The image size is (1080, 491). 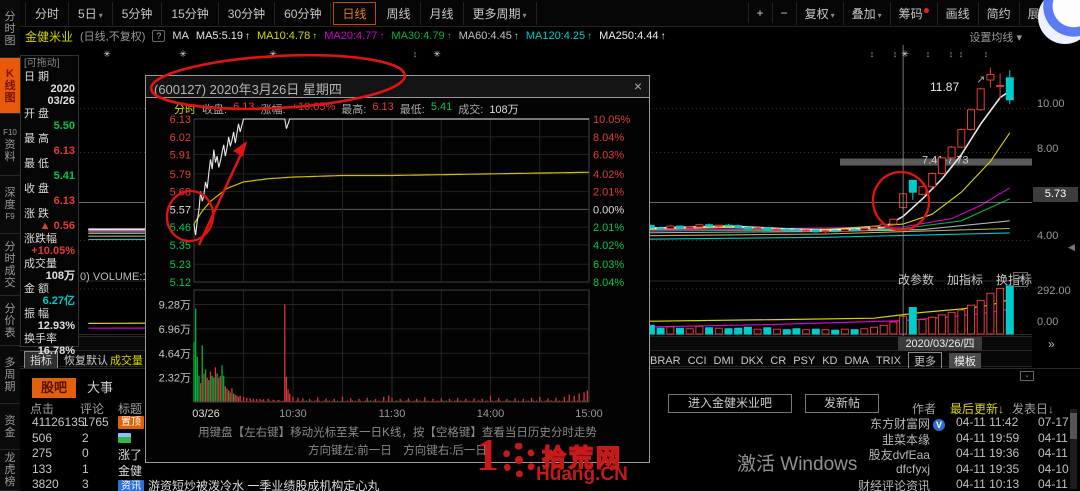 What do you see at coordinates (1059, 22) in the screenshot?
I see `floating-assistant-ball` at bounding box center [1059, 22].